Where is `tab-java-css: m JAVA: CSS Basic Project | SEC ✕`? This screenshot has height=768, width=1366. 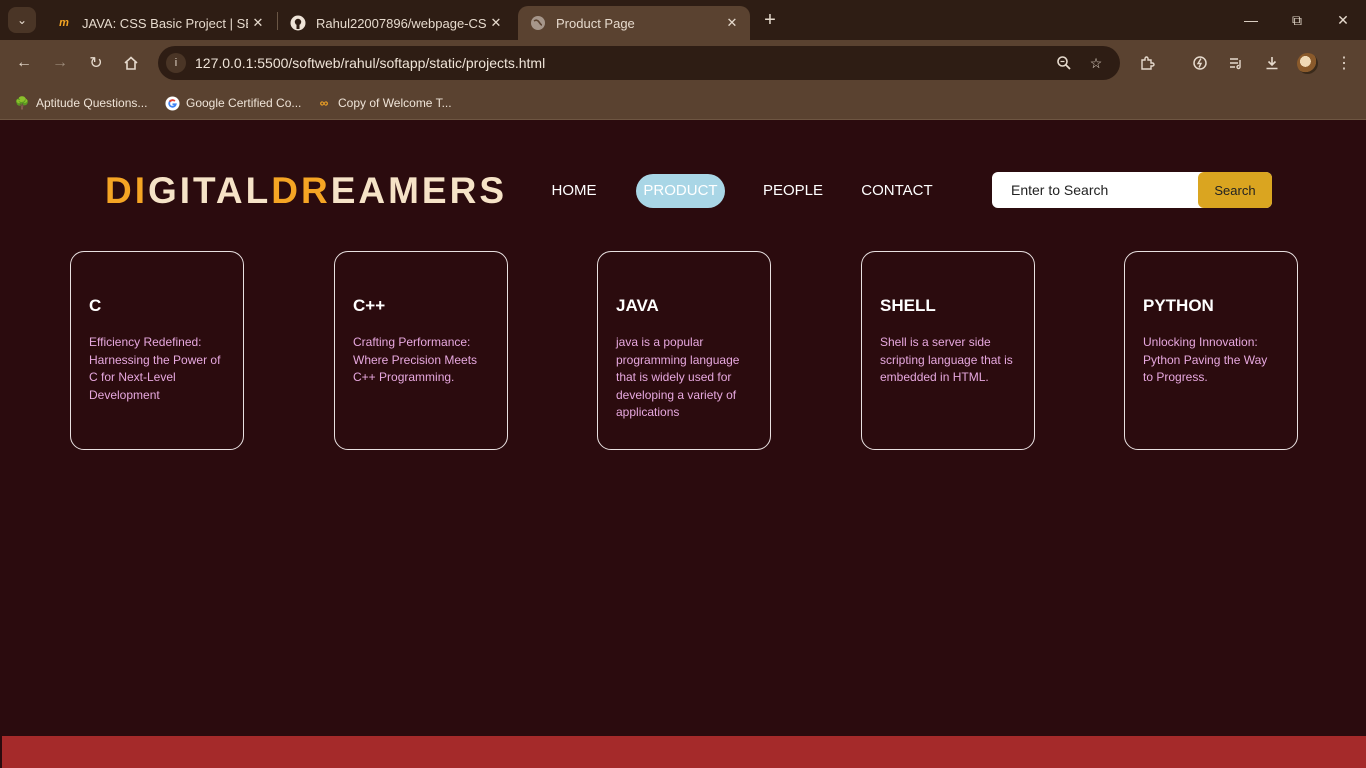
tab-java-css: m JAVA: CSS Basic Project | SEC ✕ is located at coordinates (160, 23).